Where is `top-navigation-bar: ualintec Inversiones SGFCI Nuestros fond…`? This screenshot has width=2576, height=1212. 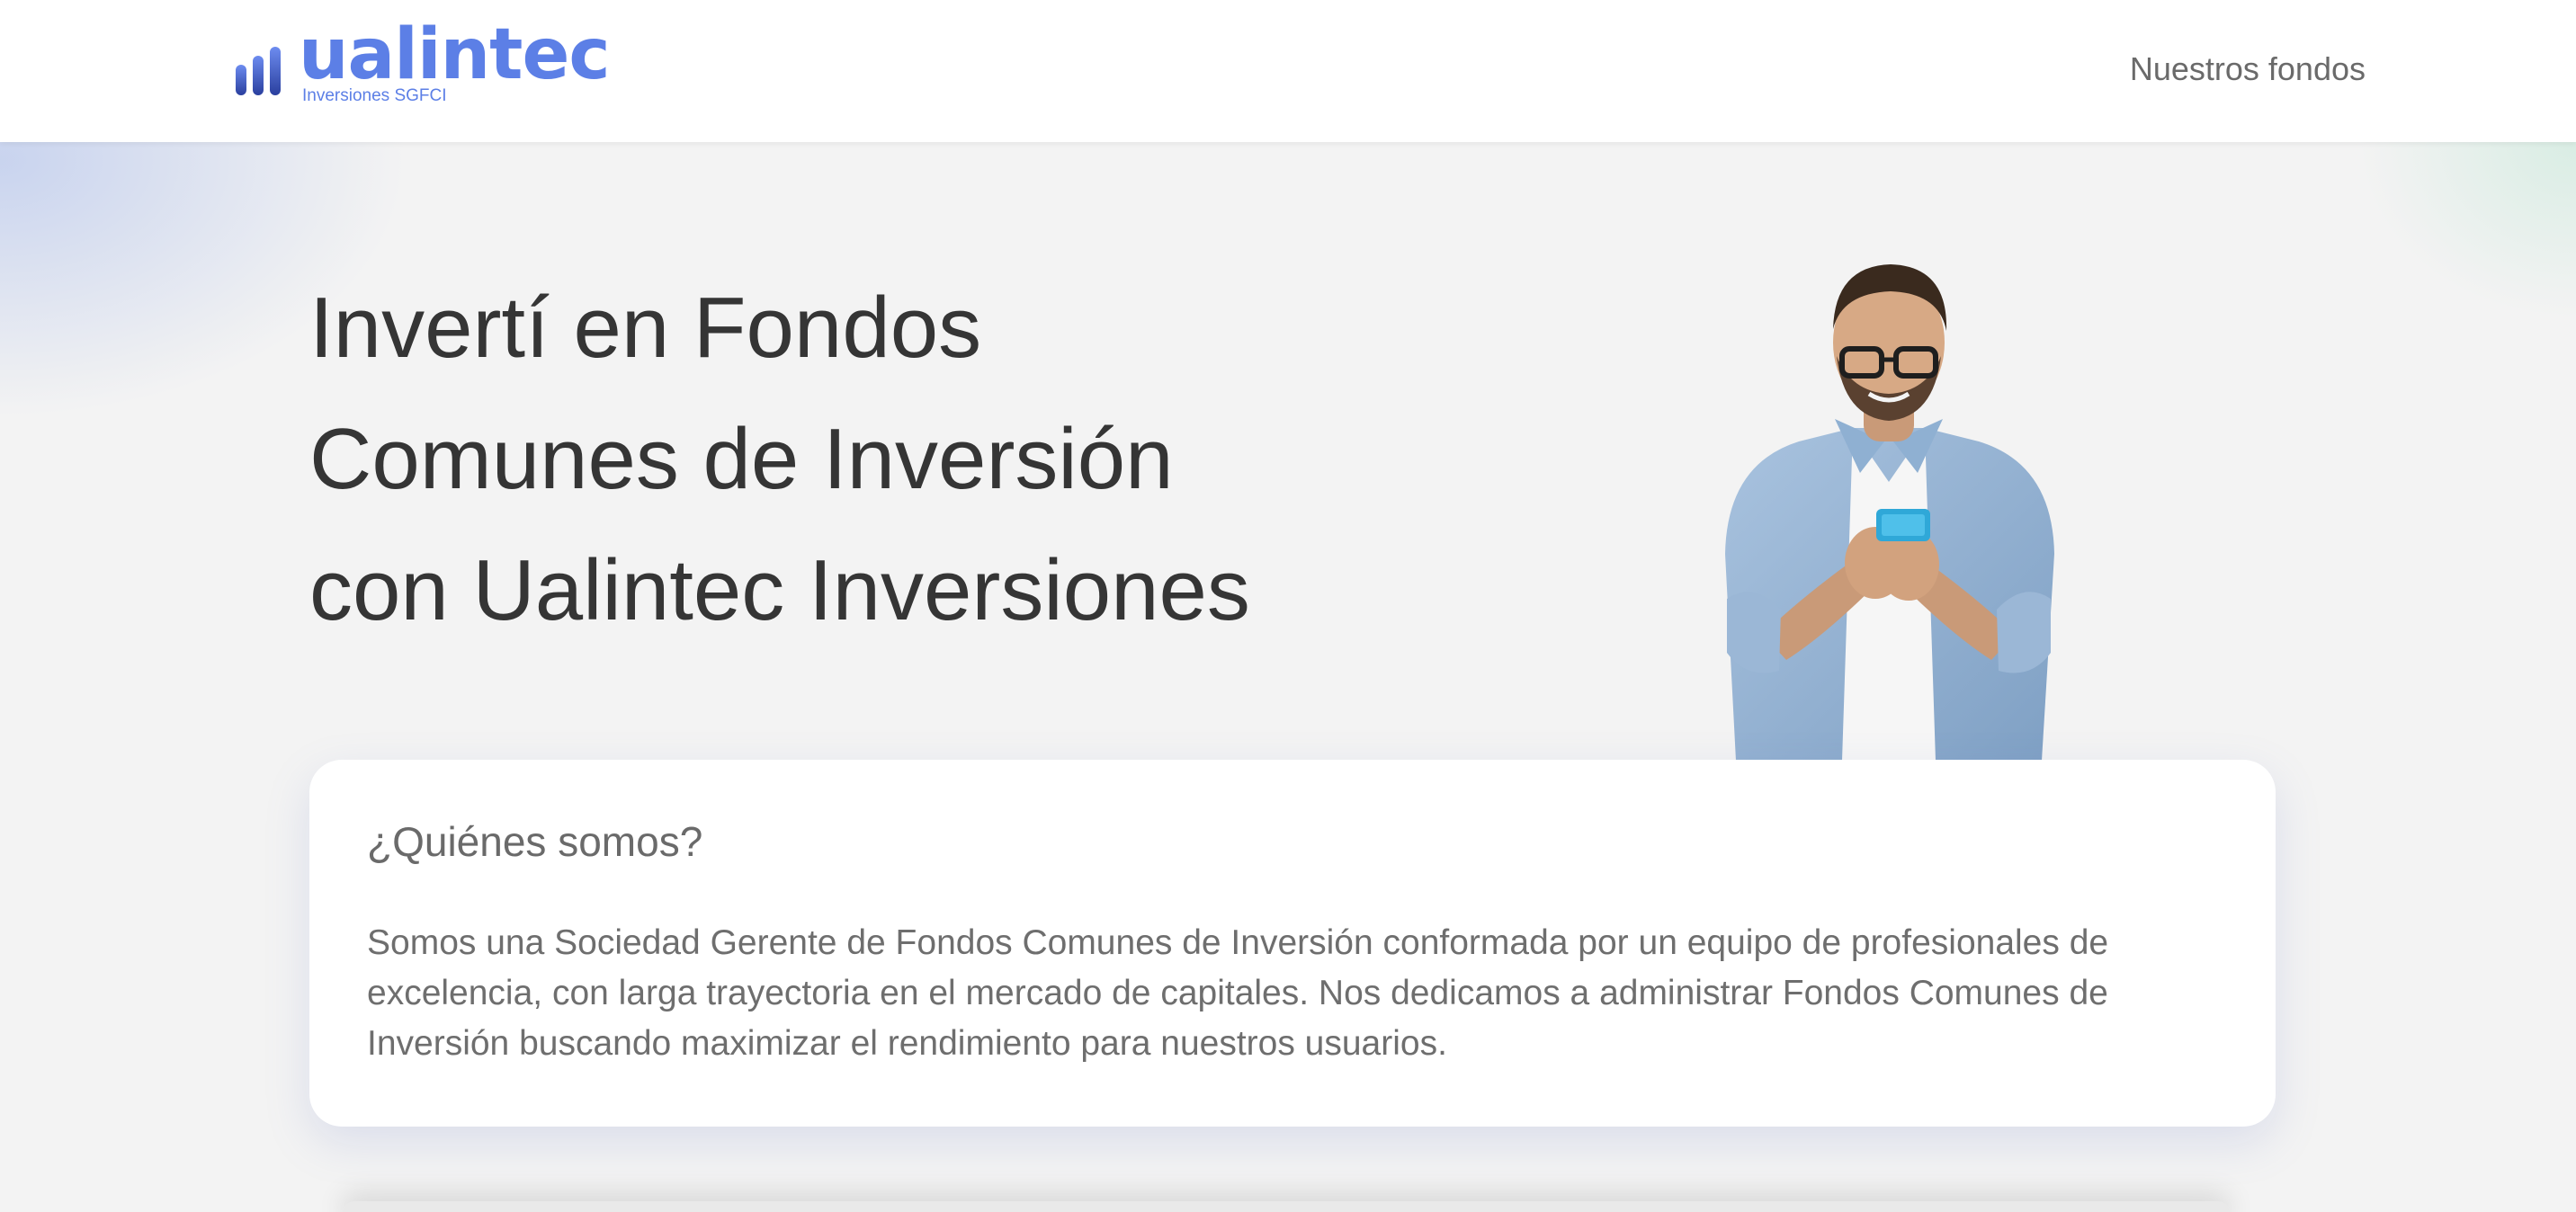 top-navigation-bar: ualintec Inversiones SGFCI Nuestros fond… is located at coordinates (1288, 71).